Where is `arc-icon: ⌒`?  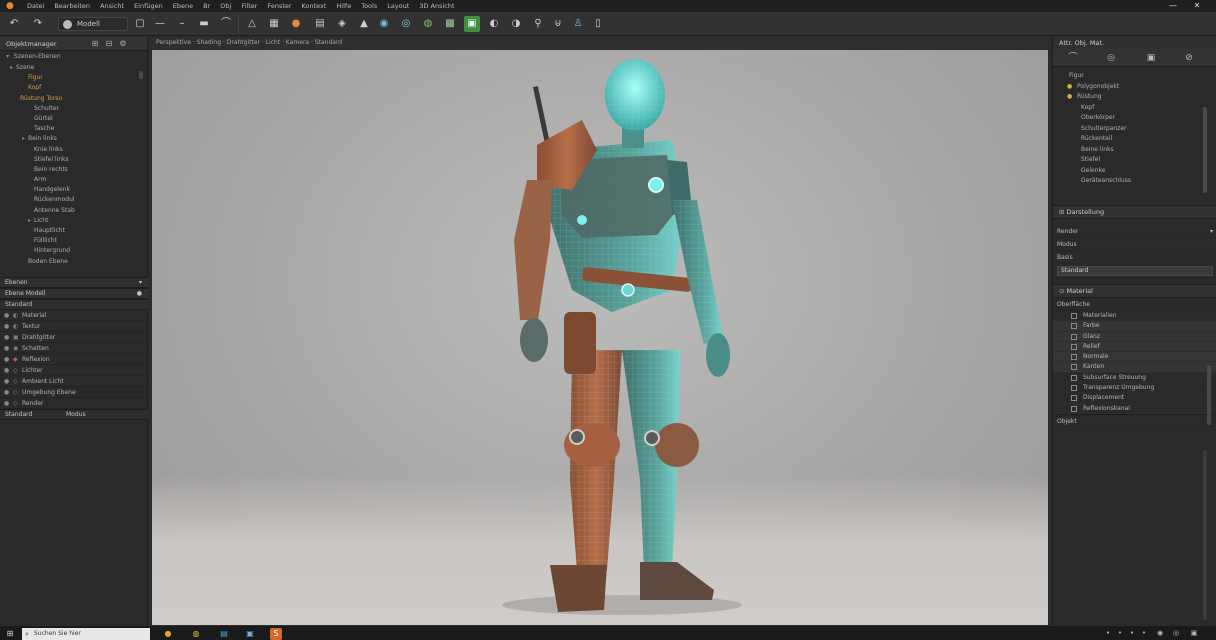 arc-icon: ⌒ is located at coordinates (1073, 58).